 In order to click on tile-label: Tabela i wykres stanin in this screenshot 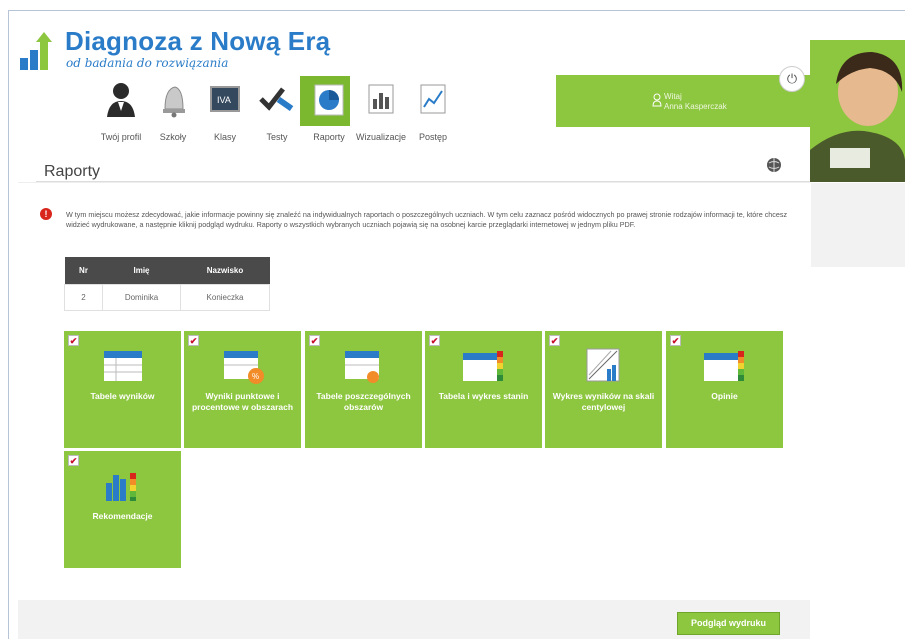, I will do `click(483, 396)`.